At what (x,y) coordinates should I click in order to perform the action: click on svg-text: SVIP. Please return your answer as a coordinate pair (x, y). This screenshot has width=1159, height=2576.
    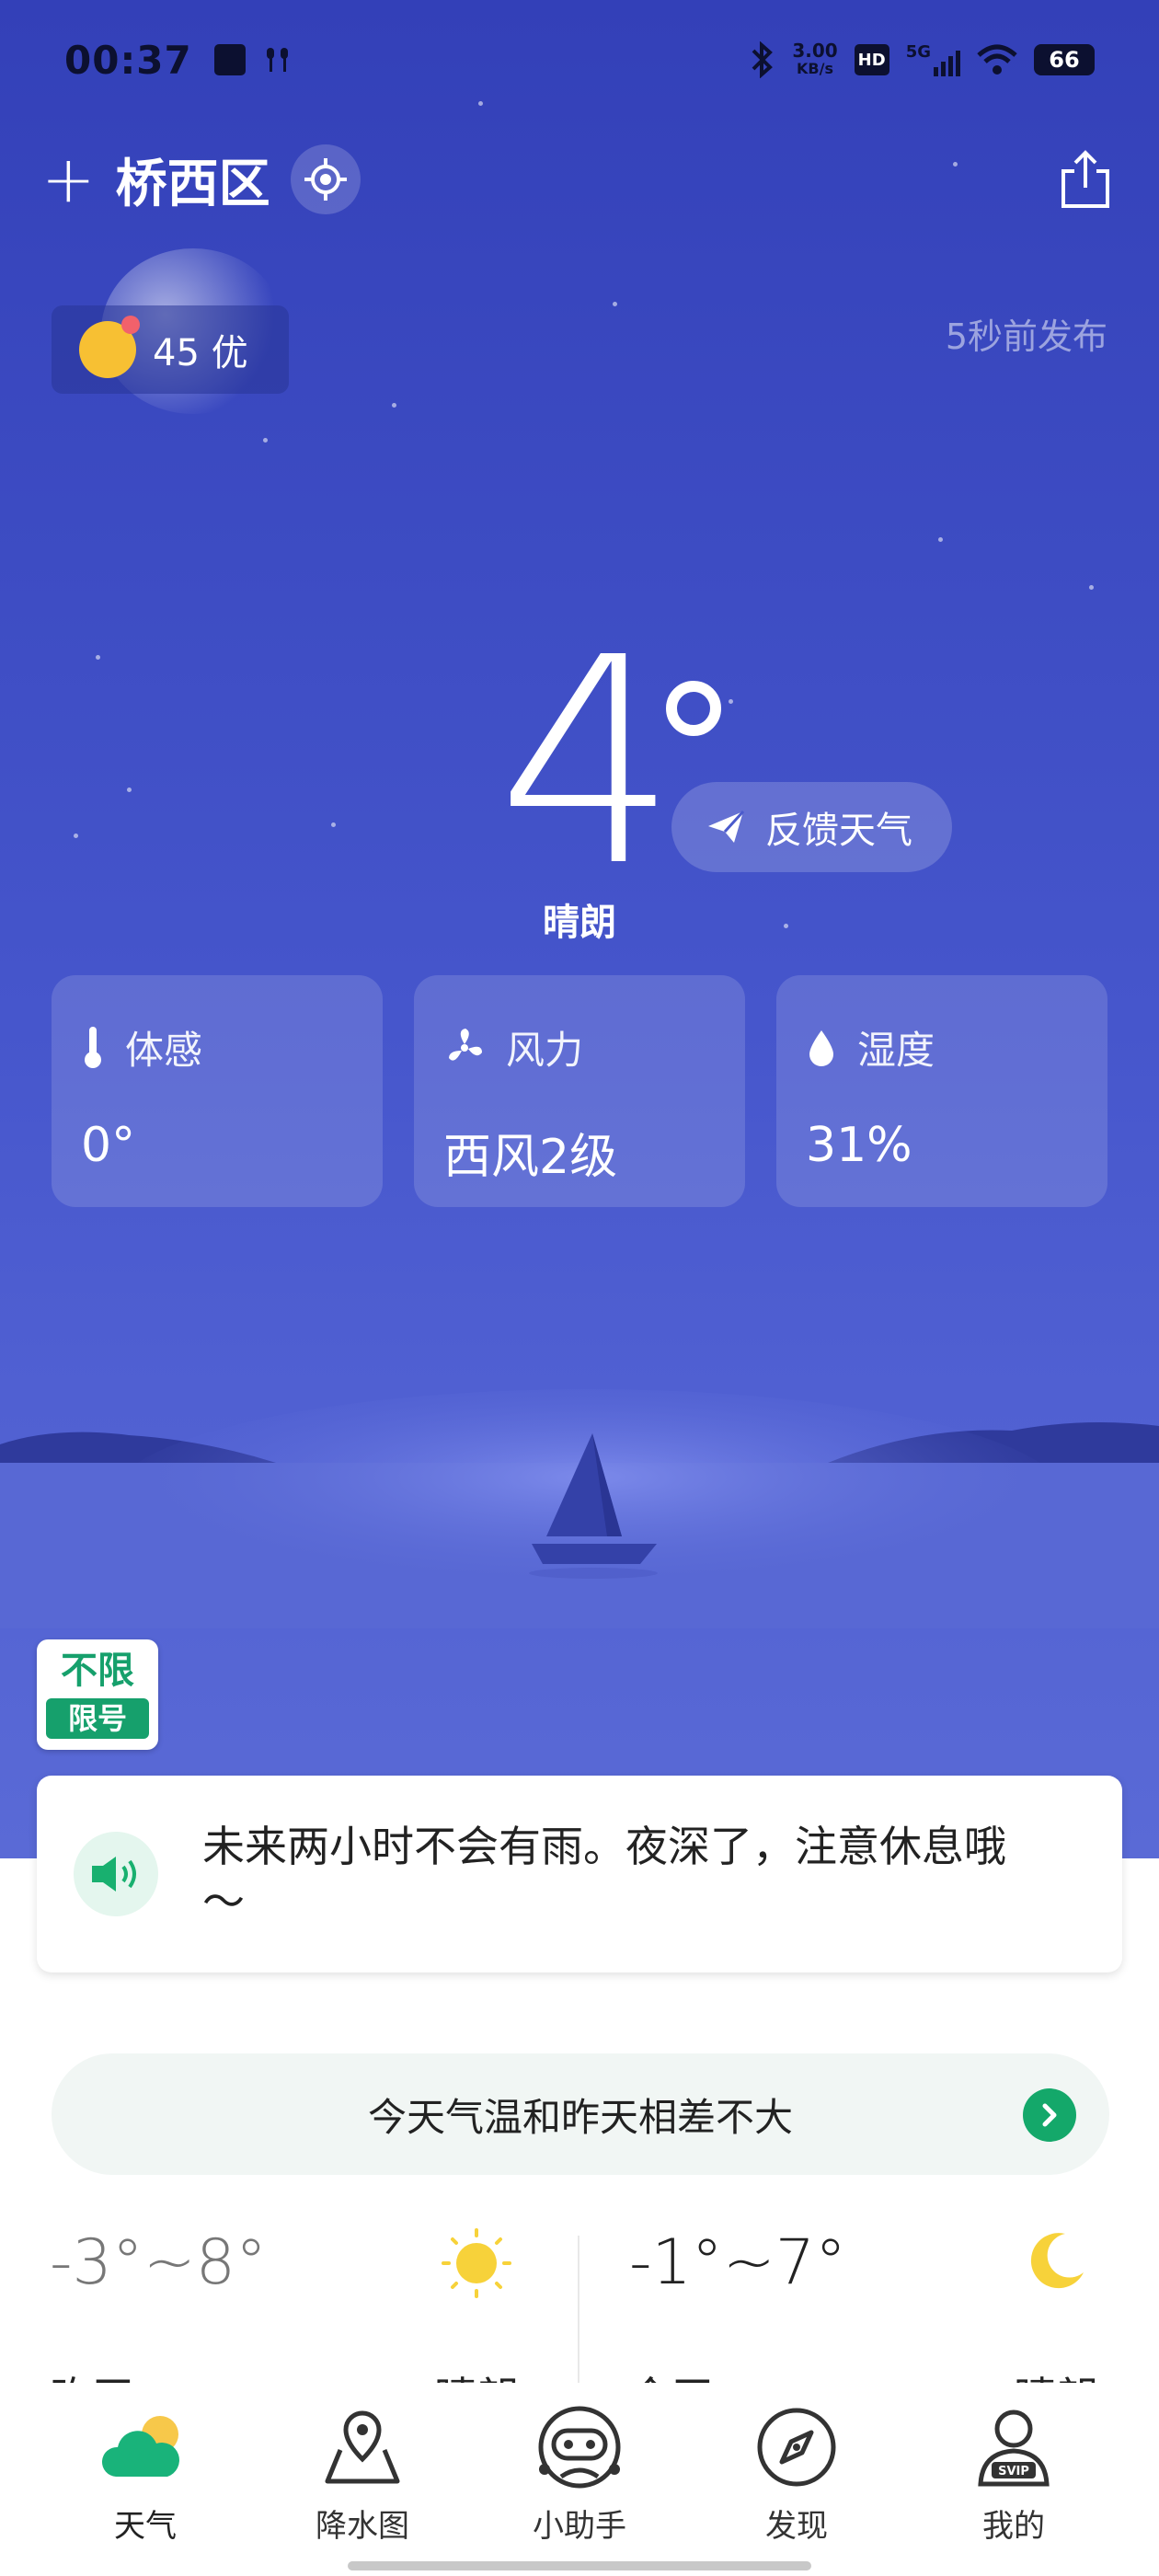
    Looking at the image, I should click on (1013, 2471).